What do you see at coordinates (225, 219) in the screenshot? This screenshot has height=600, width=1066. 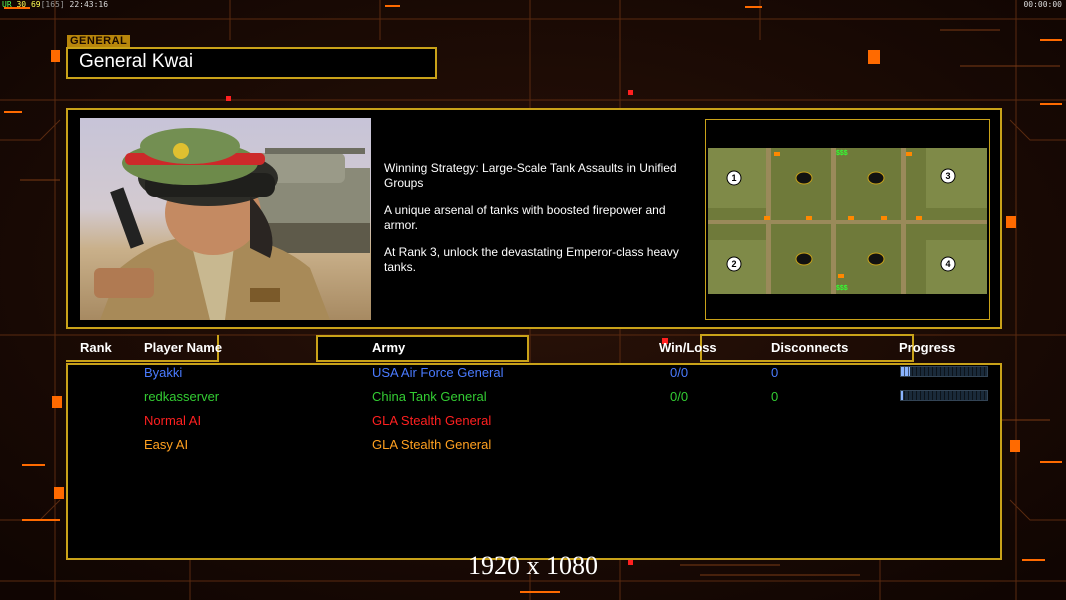 I see `general-portrait` at bounding box center [225, 219].